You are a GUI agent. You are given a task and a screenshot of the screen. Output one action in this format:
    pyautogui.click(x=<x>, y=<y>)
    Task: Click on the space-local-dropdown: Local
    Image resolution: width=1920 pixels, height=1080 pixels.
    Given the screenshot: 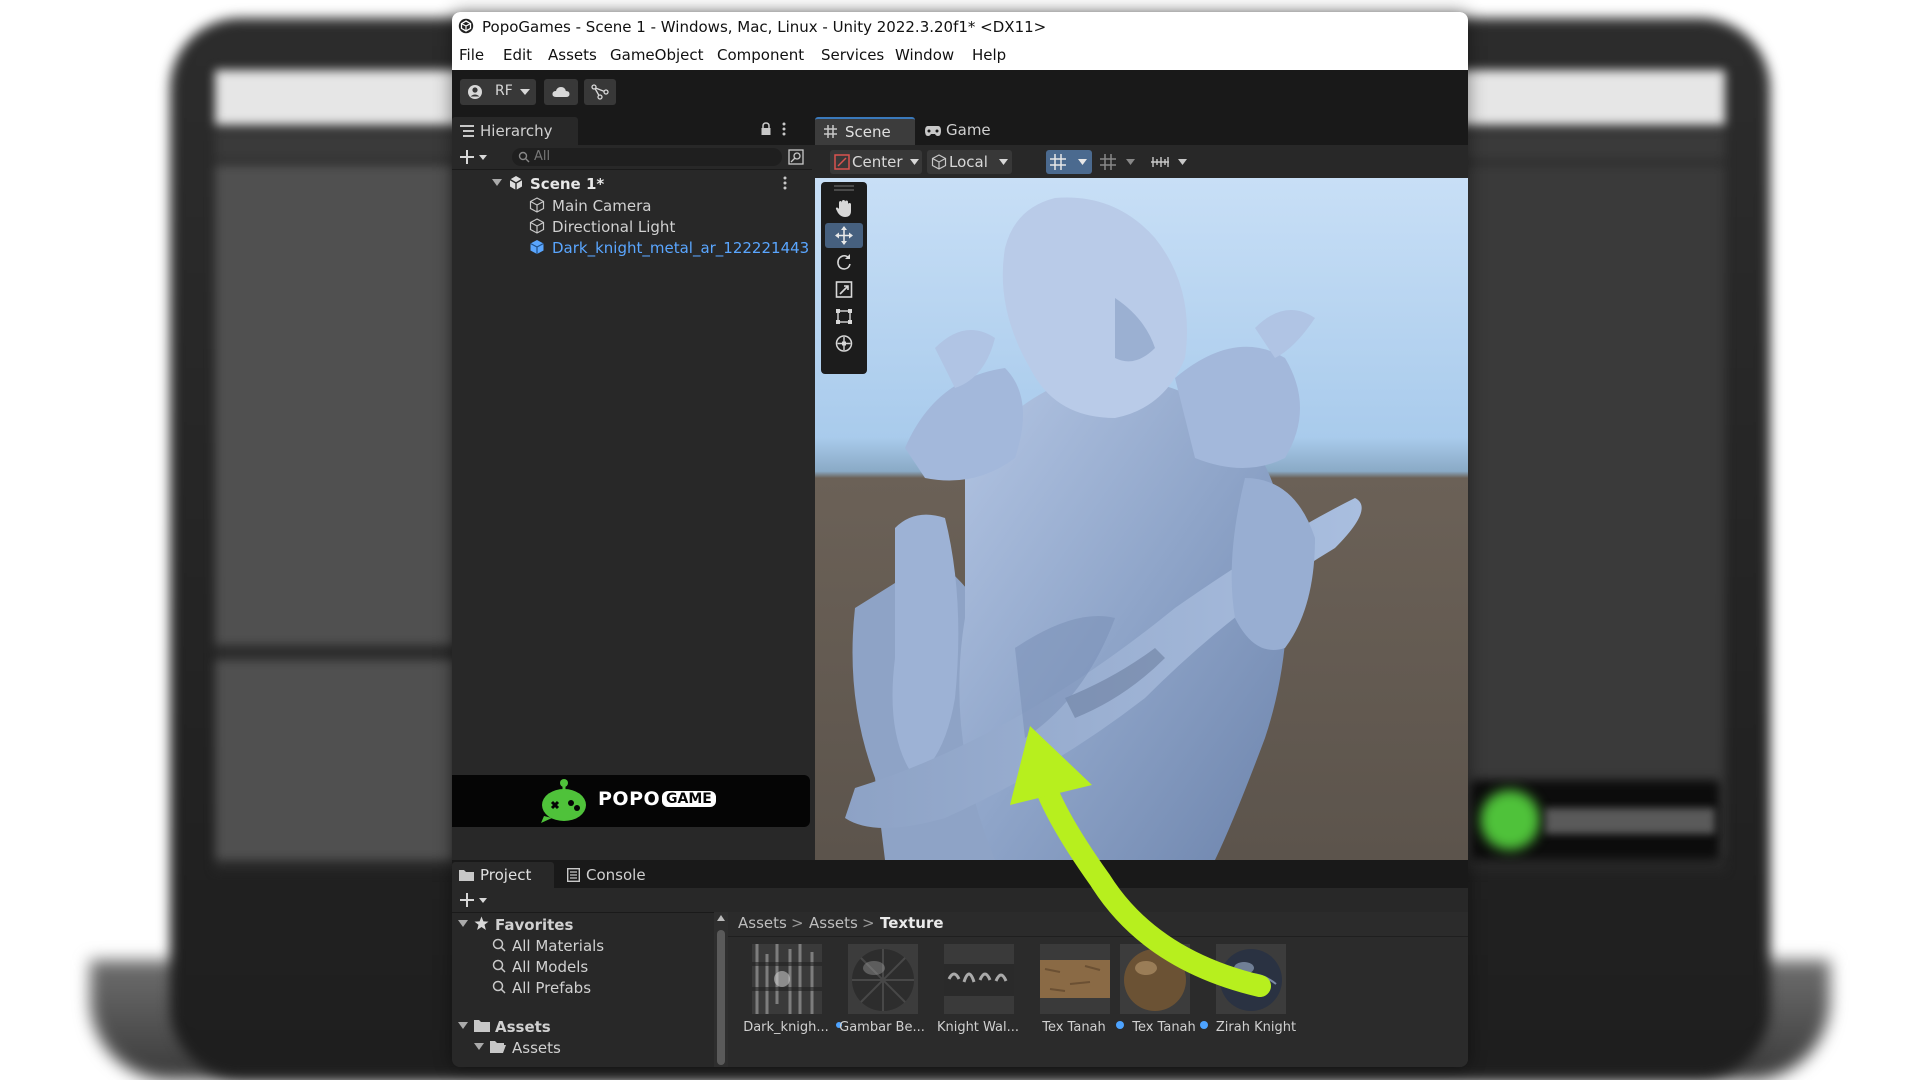 What is the action you would take?
    pyautogui.click(x=969, y=162)
    